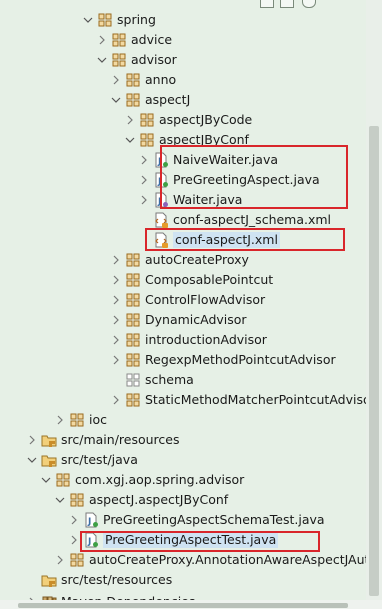 The image size is (382, 609). Describe the element at coordinates (240, 359) in the screenshot. I see `tree-item-label: RegexpMethodPointcutAdvisor` at that location.